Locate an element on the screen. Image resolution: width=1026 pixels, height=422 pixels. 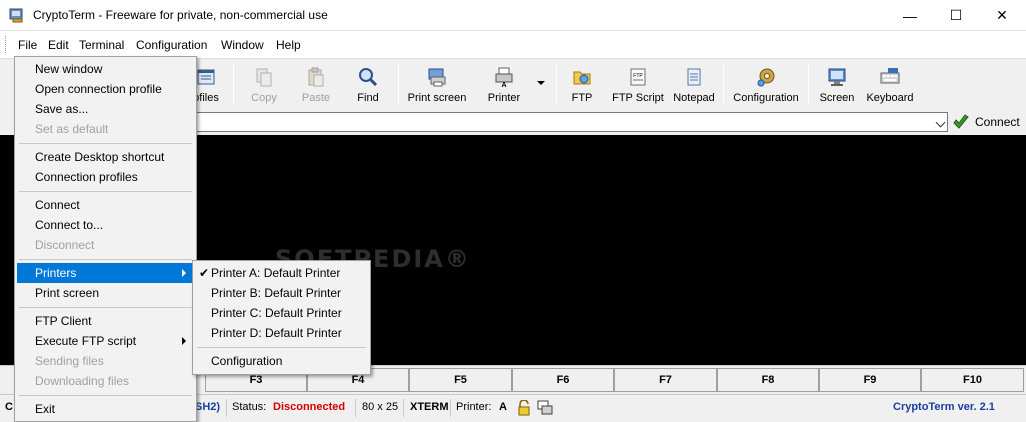
chevron-down-icon is located at coordinates (940, 122).